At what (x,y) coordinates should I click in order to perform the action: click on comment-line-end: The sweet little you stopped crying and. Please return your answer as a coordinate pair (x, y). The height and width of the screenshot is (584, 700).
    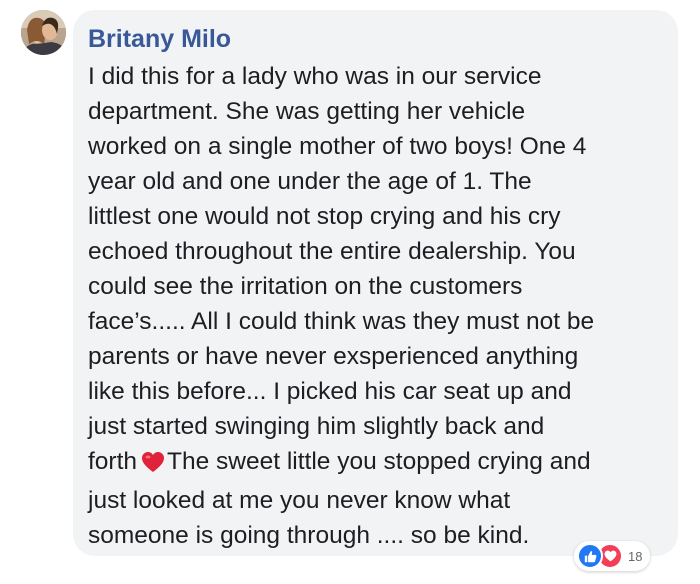
    Looking at the image, I should click on (379, 461).